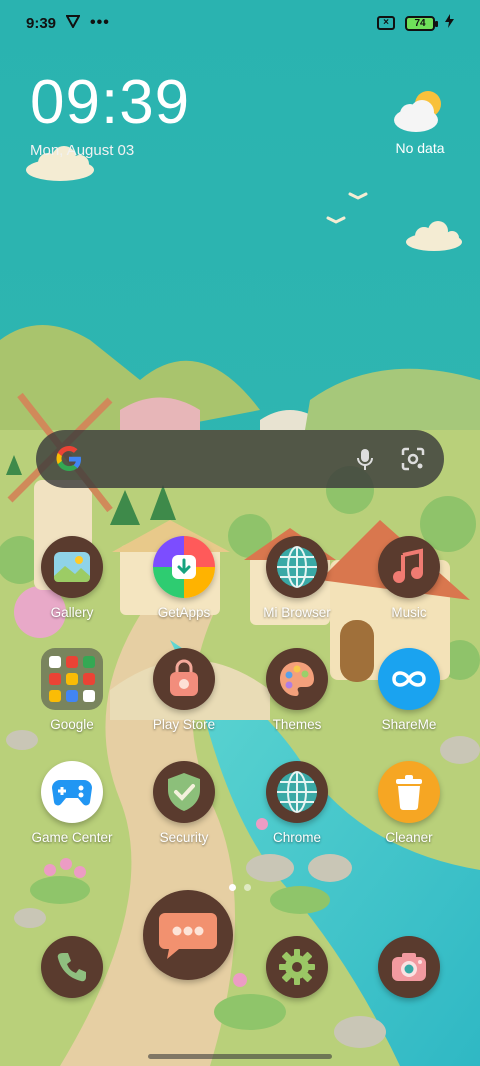  Describe the element at coordinates (100, 22) in the screenshot. I see `more-icon: •••` at that location.